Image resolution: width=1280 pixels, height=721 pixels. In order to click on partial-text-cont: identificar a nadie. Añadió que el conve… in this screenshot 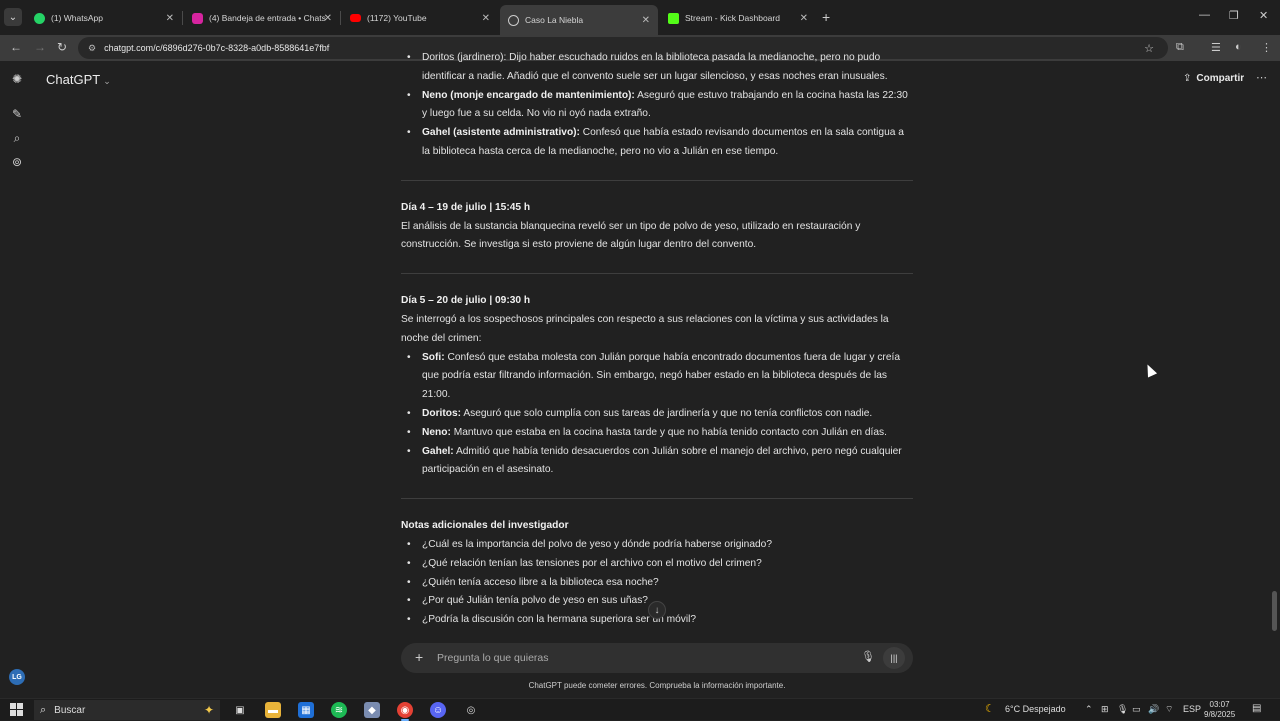, I will do `click(655, 76)`.